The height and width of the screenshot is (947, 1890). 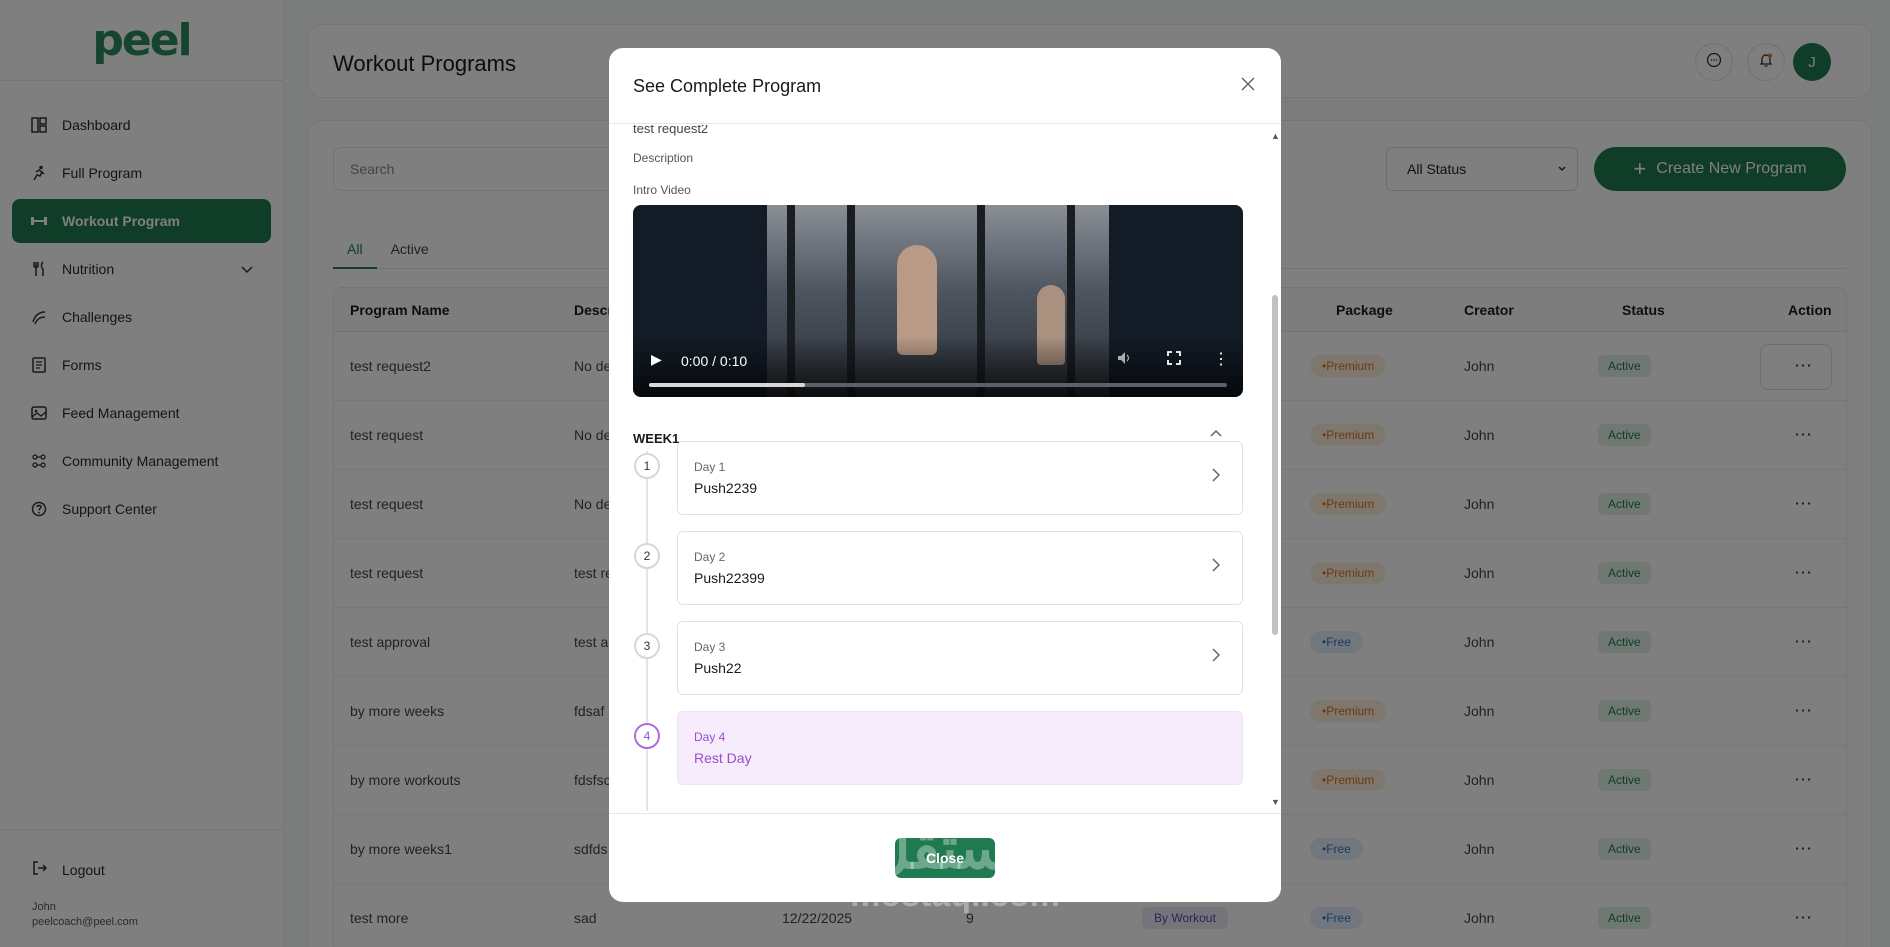 What do you see at coordinates (1275, 465) in the screenshot?
I see `scroll-thumb` at bounding box center [1275, 465].